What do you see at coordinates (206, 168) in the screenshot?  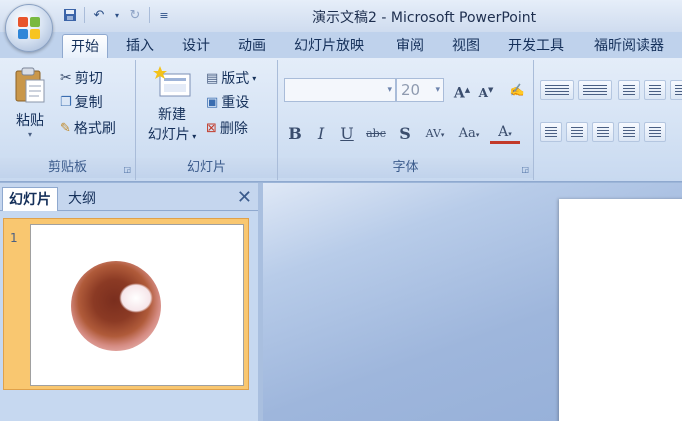 I see `slides-group-label: 幻灯片` at bounding box center [206, 168].